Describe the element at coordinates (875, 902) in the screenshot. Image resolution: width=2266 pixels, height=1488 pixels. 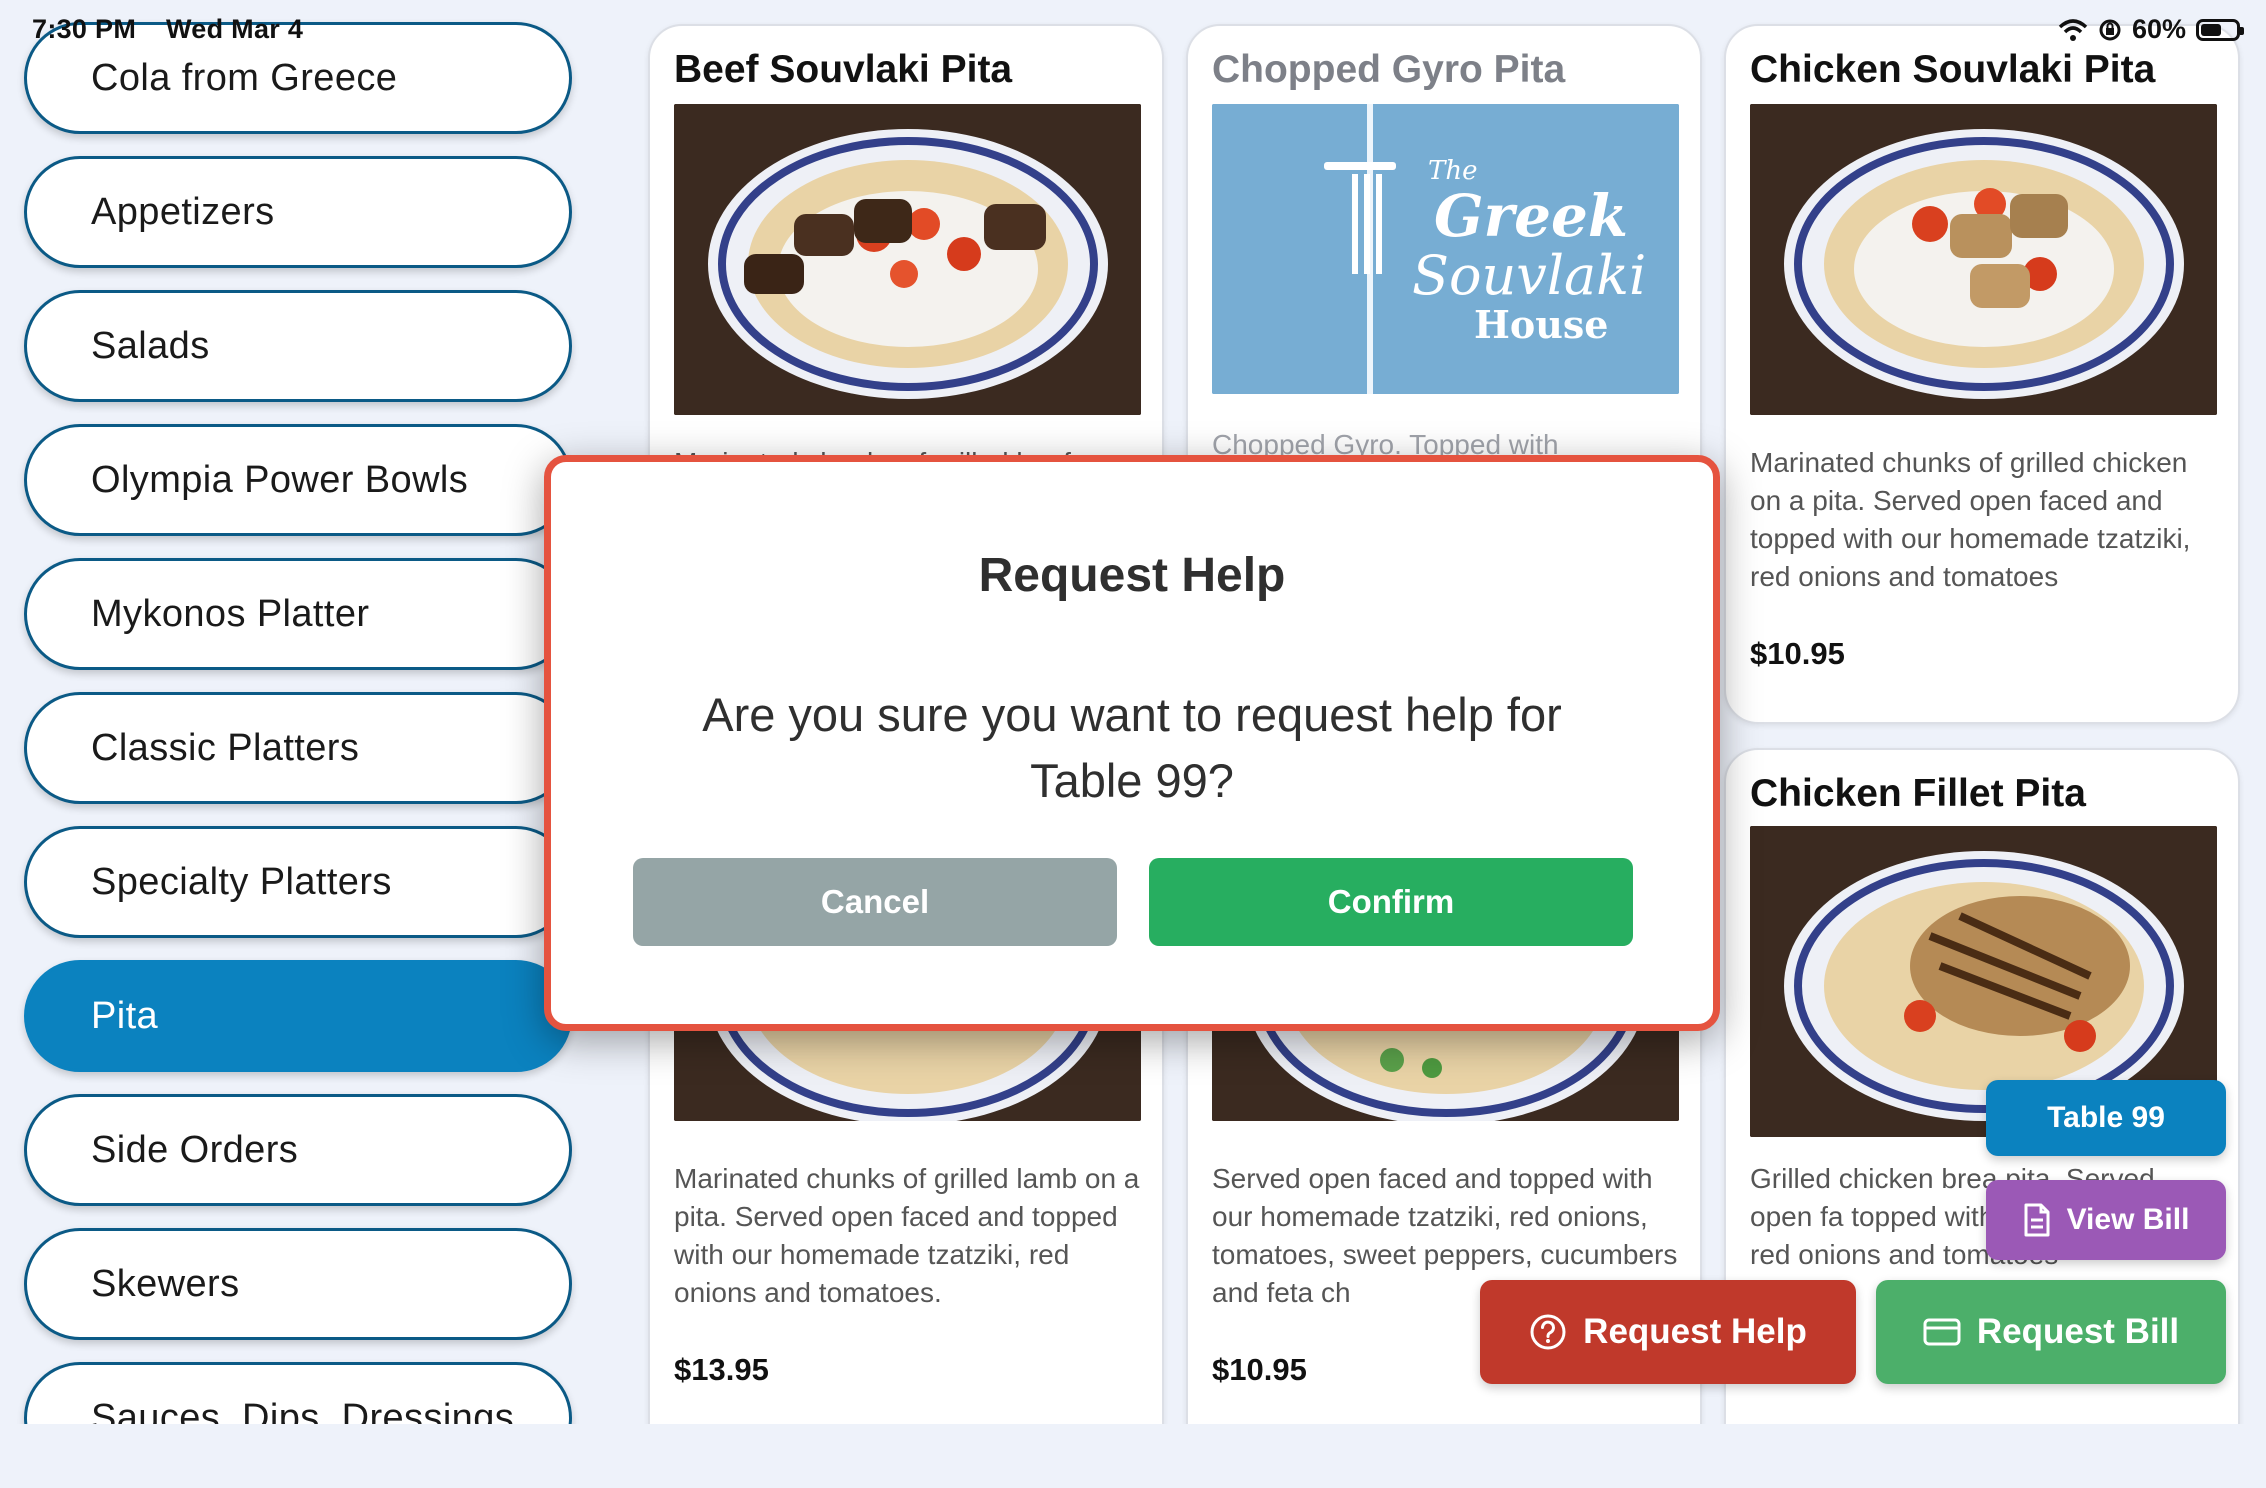
I see `cancel-button: Cancel` at that location.